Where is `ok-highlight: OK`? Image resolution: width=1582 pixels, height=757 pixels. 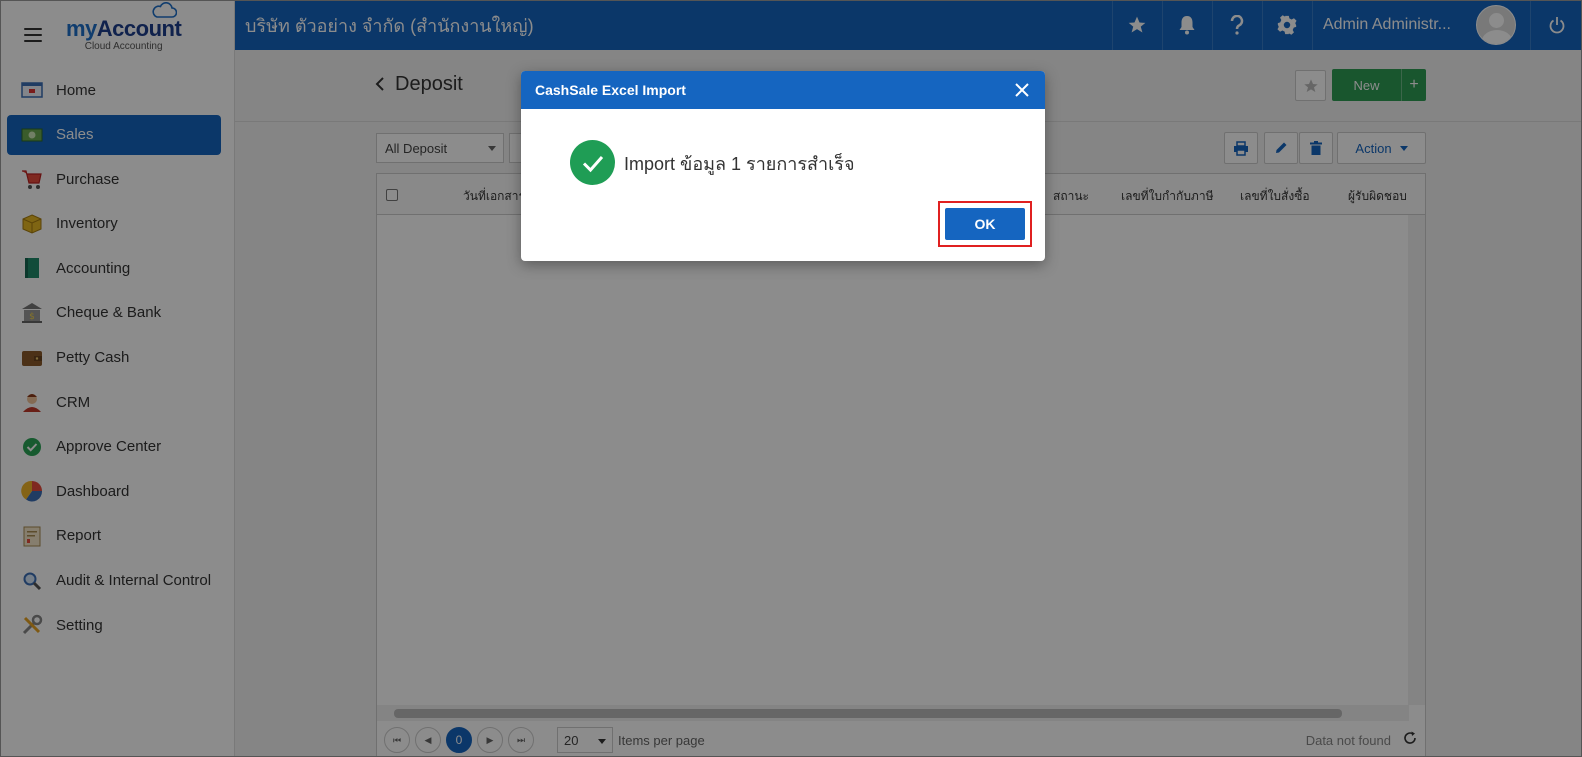
ok-highlight: OK is located at coordinates (985, 224).